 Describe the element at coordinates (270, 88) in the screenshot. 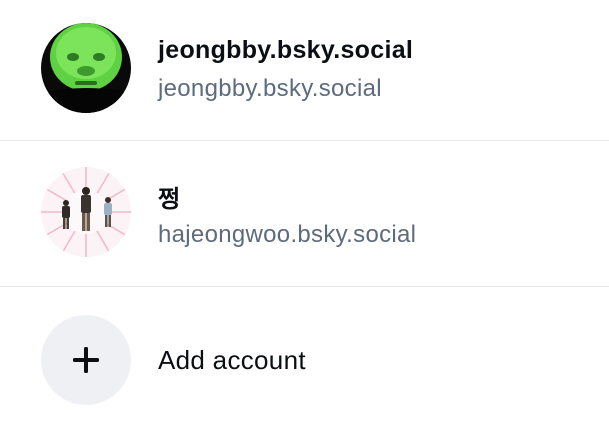

I see `account-handle: jeongbby.bsky.social` at that location.